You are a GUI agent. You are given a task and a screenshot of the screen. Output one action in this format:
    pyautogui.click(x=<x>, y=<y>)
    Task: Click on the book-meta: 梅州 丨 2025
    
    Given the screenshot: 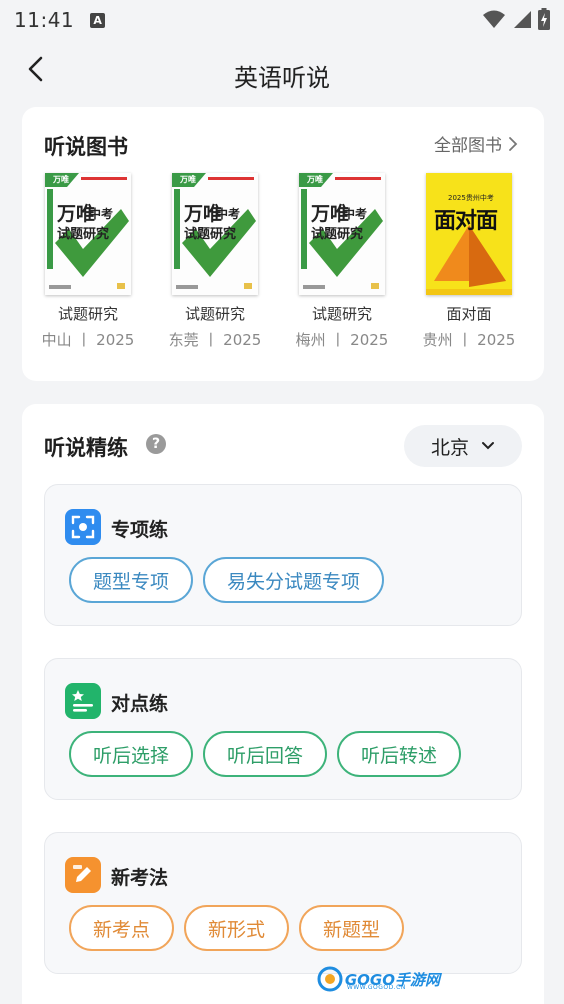 What is the action you would take?
    pyautogui.click(x=342, y=340)
    